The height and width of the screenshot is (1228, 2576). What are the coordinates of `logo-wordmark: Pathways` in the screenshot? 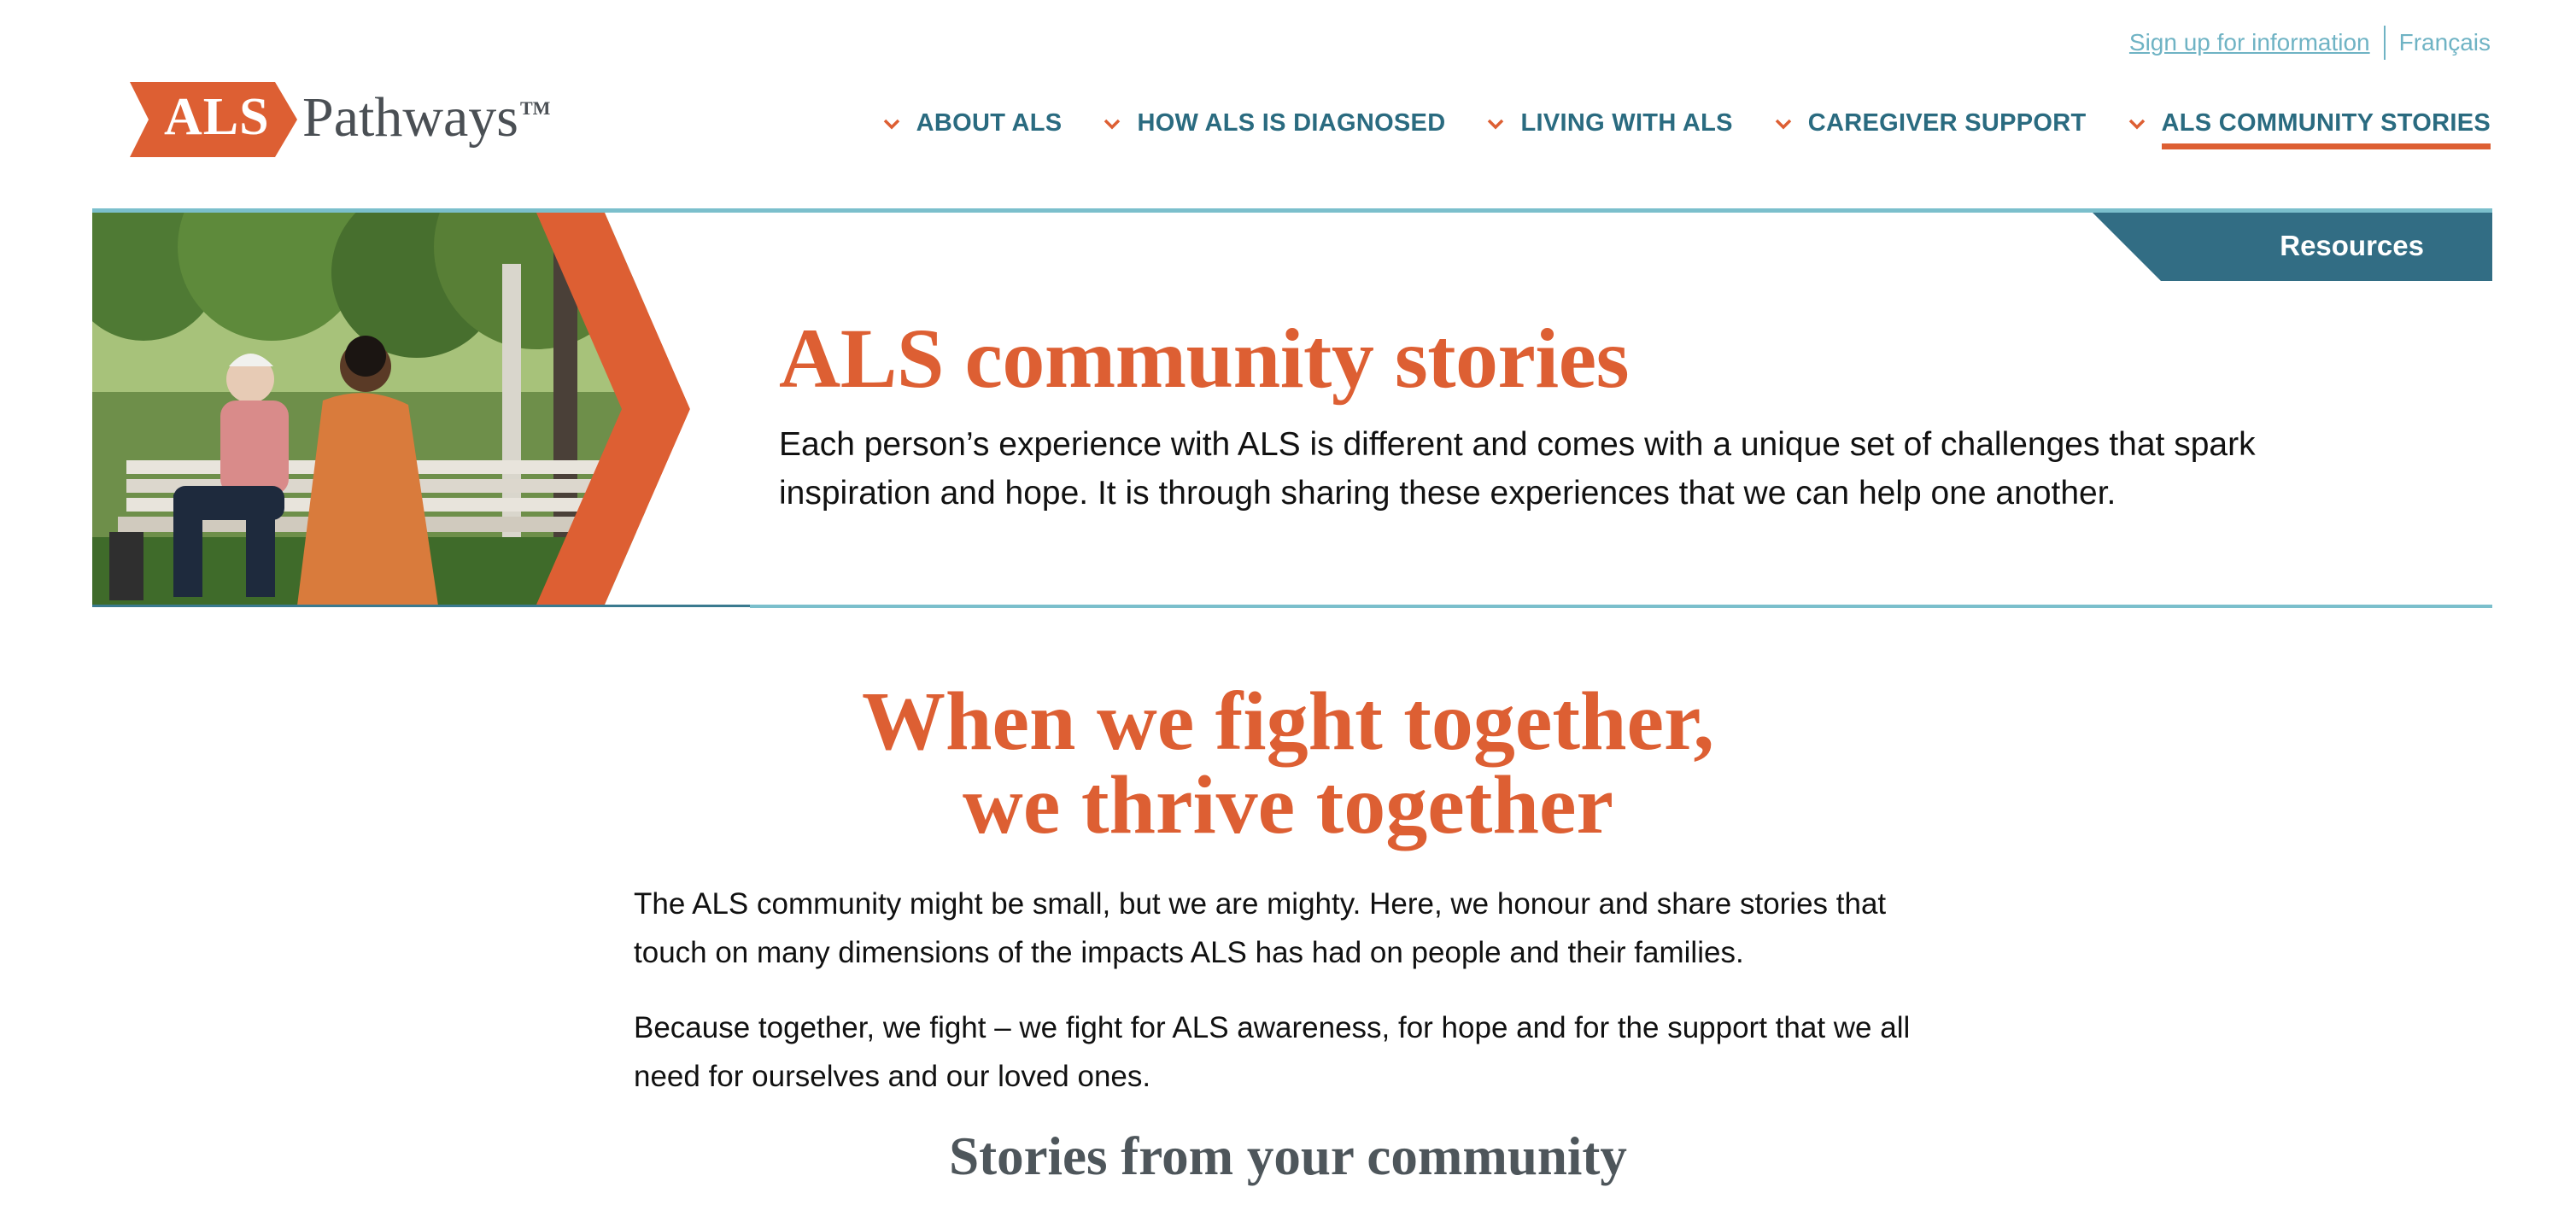 It's located at (410, 118).